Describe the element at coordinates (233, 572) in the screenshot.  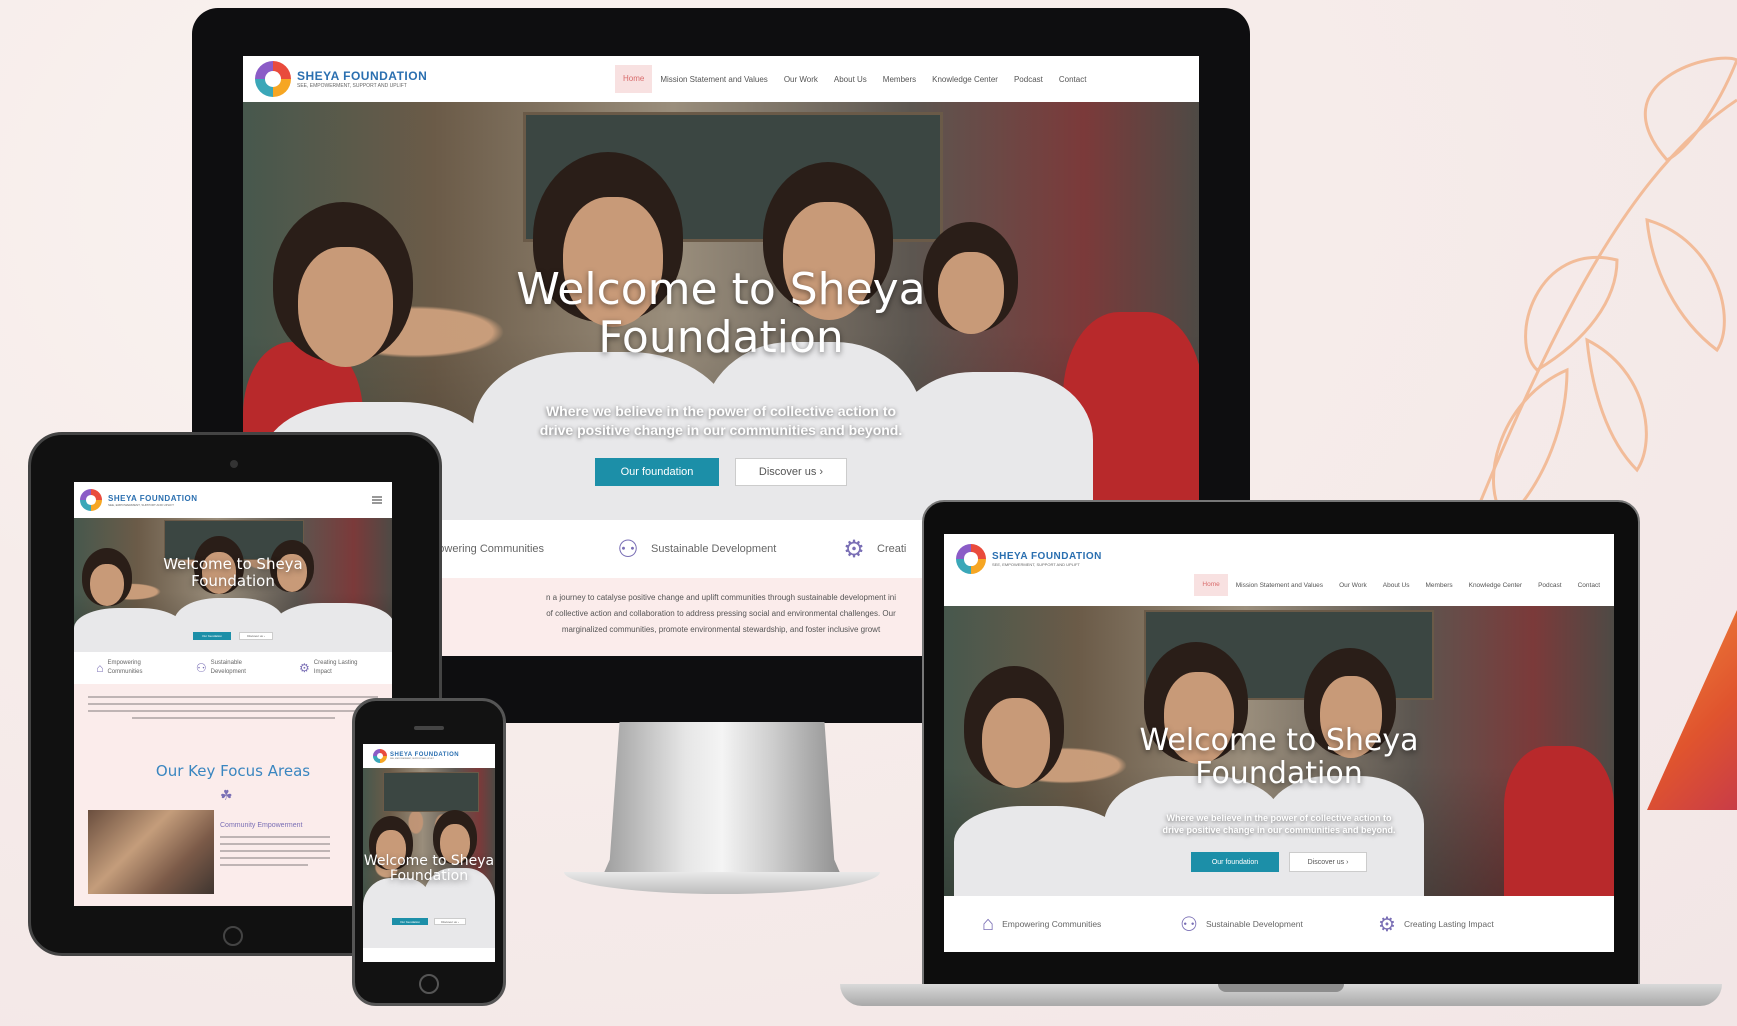
I see `tablet-hero-title: Welcome to Sheya Foundation` at that location.